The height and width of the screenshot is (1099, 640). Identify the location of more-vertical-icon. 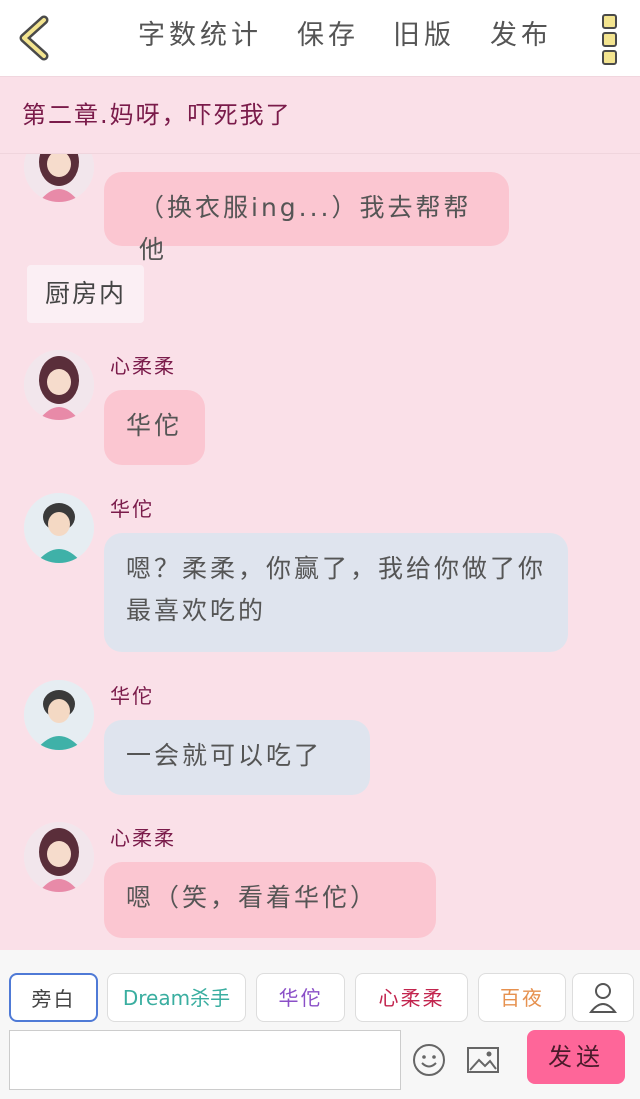
(610, 39).